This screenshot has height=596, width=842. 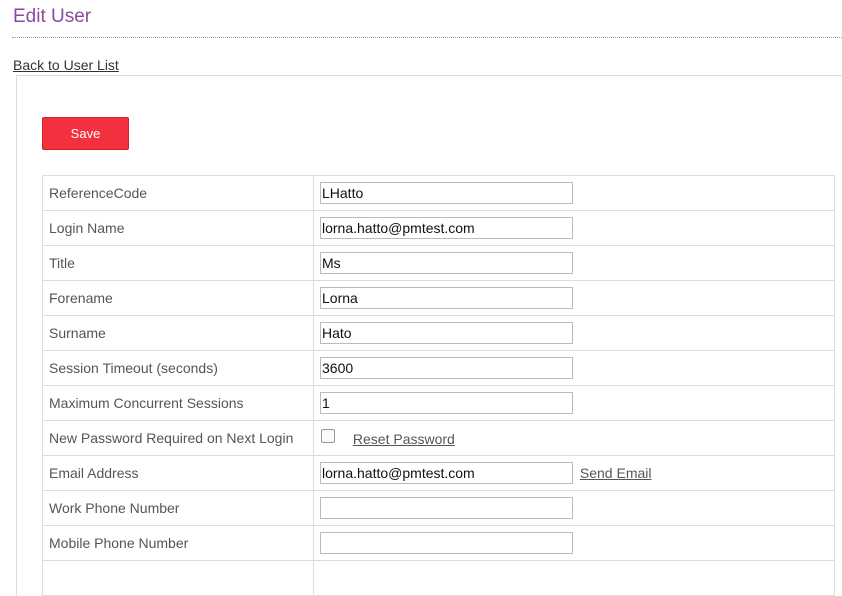 I want to click on table-row: Surname, so click(x=438, y=333).